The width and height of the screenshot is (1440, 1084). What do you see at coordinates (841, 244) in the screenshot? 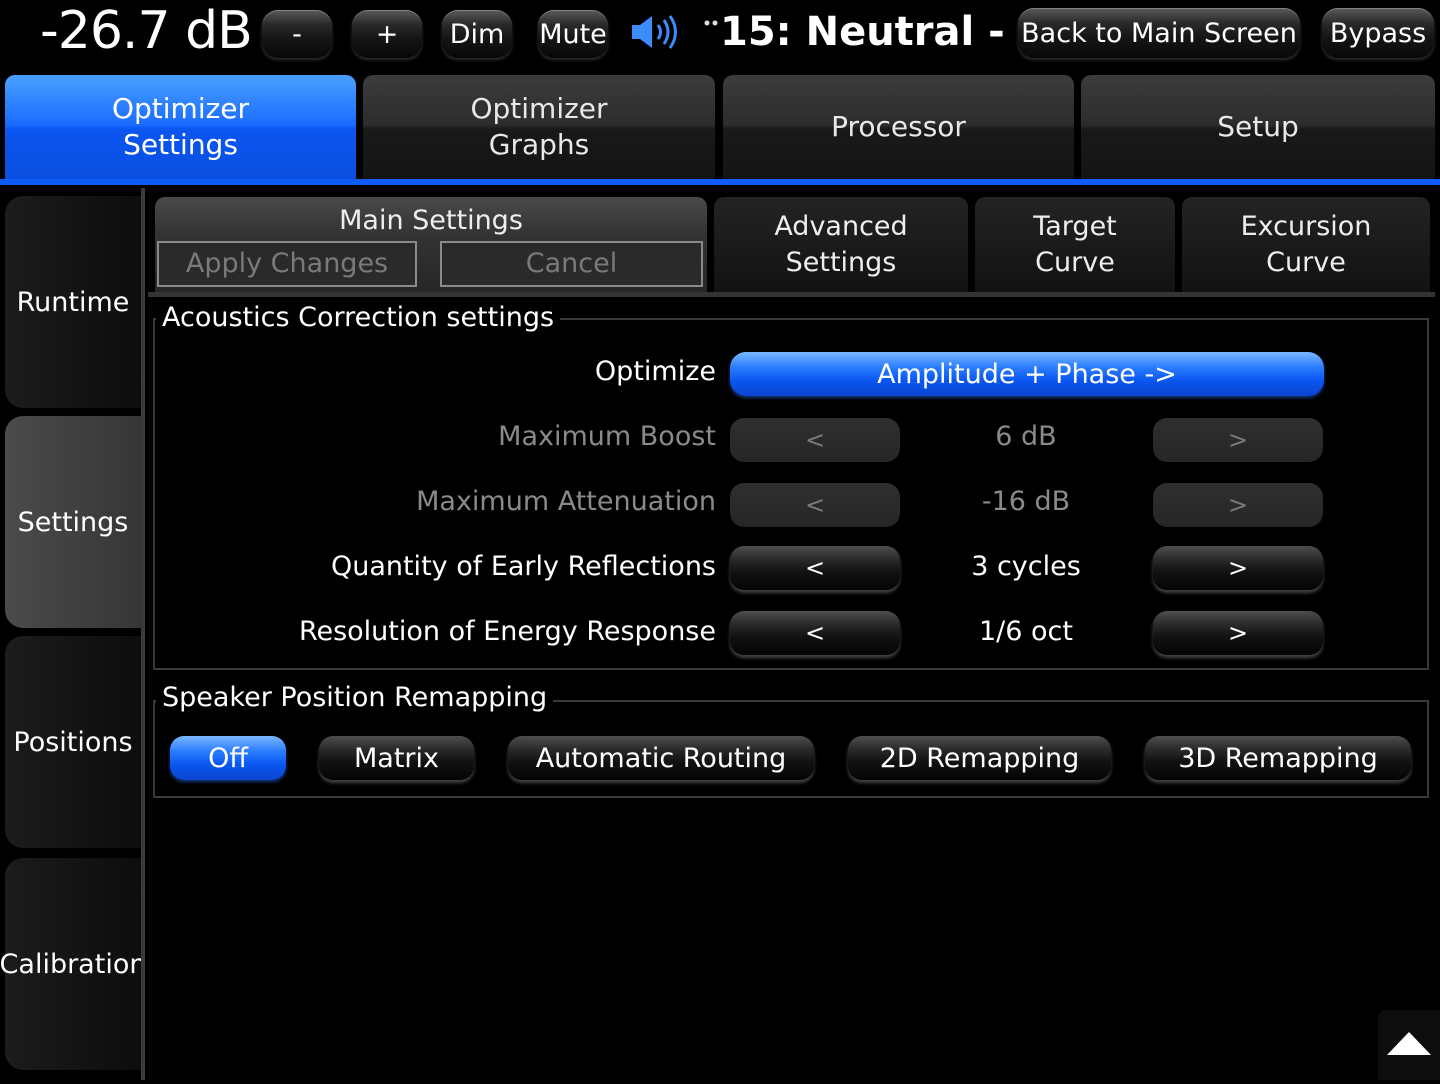
I see `subtab-advanced-settings: Advanced Settings` at bounding box center [841, 244].